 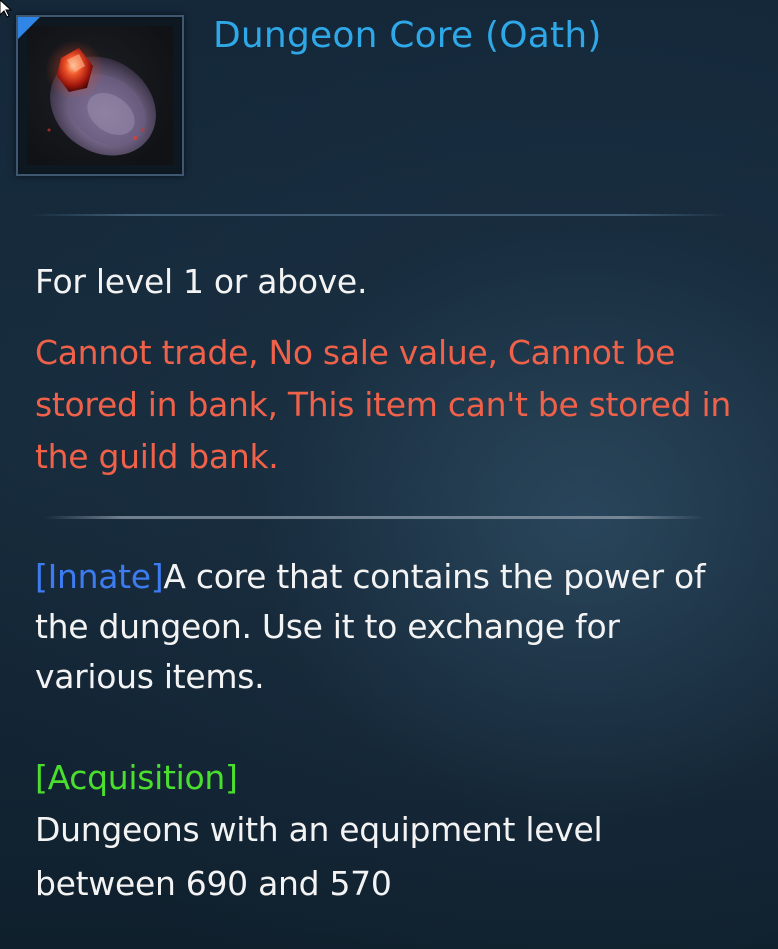 I want to click on innate-tag: [Innate], so click(x=99, y=576).